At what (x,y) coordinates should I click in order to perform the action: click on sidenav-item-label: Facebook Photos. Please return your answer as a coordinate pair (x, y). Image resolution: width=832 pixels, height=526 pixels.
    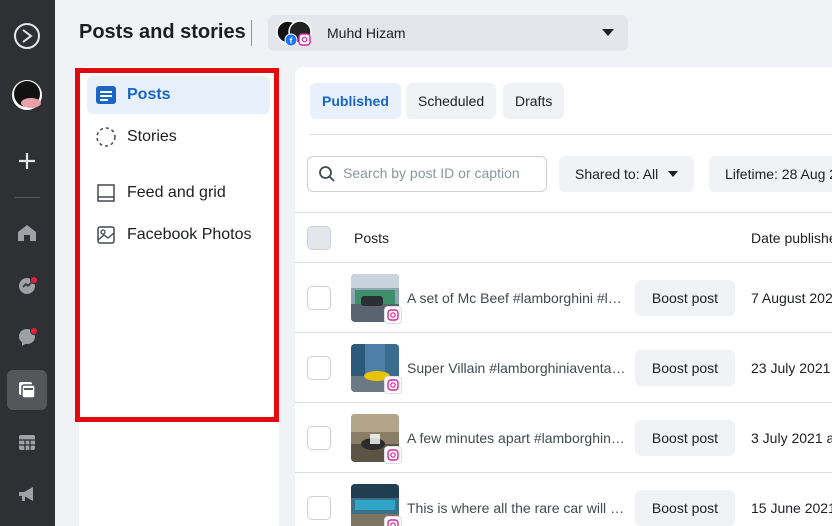
    Looking at the image, I should click on (189, 234).